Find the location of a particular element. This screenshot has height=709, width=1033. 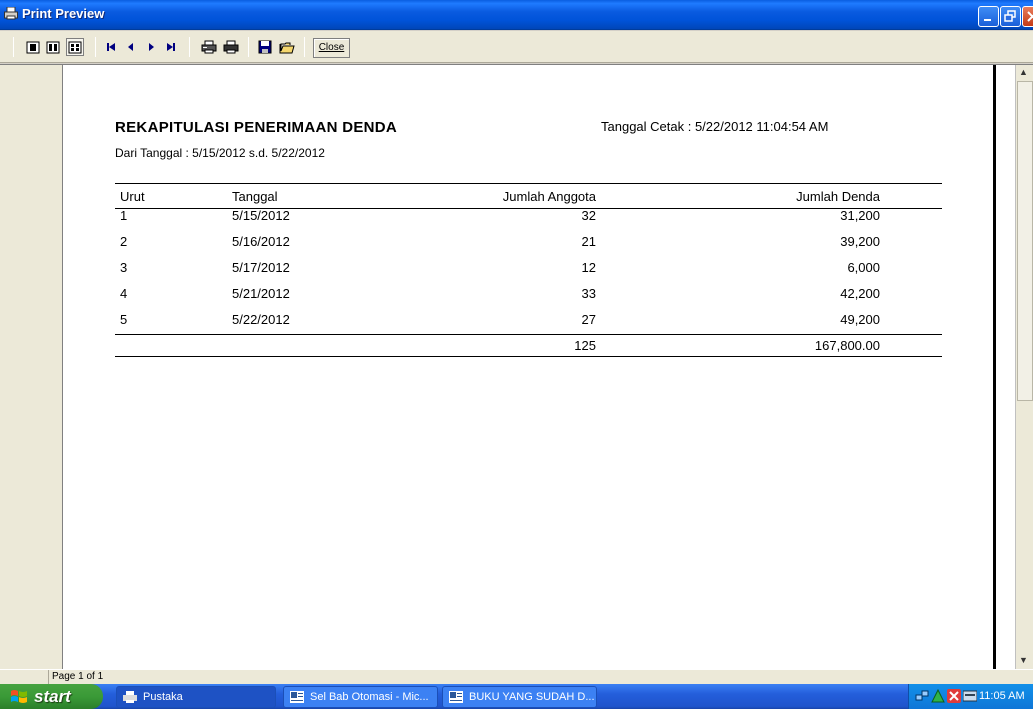

scroll-down-icon: ▼ is located at coordinates (1023, 660).